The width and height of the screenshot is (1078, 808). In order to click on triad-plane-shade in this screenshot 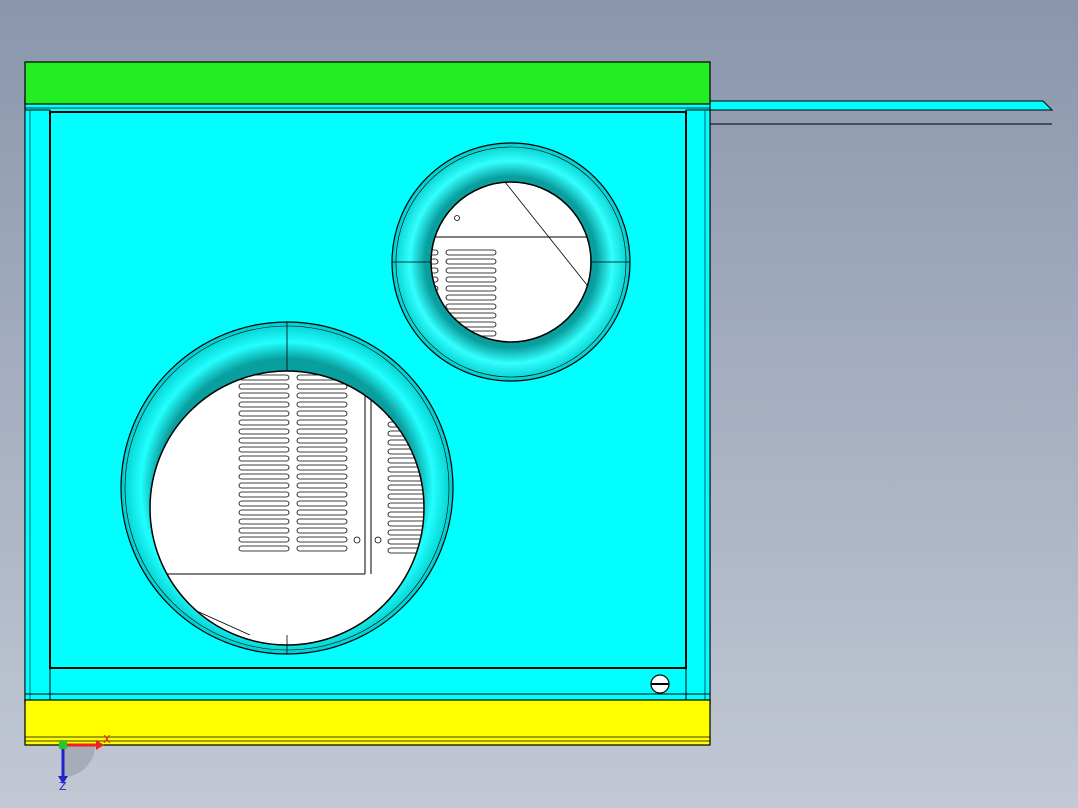, I will do `click(79, 761)`.